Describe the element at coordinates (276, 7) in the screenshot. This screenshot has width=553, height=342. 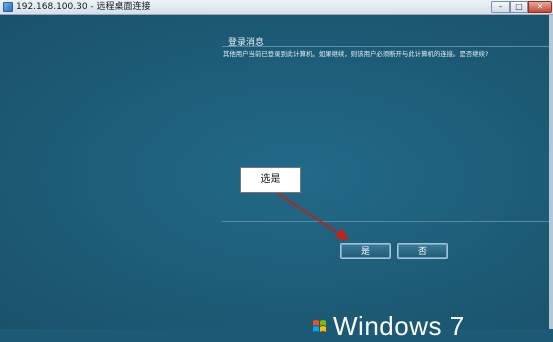
I see `window-title-bar: 192.168.100.30 - 远程桌面连接 – □ ✕` at that location.